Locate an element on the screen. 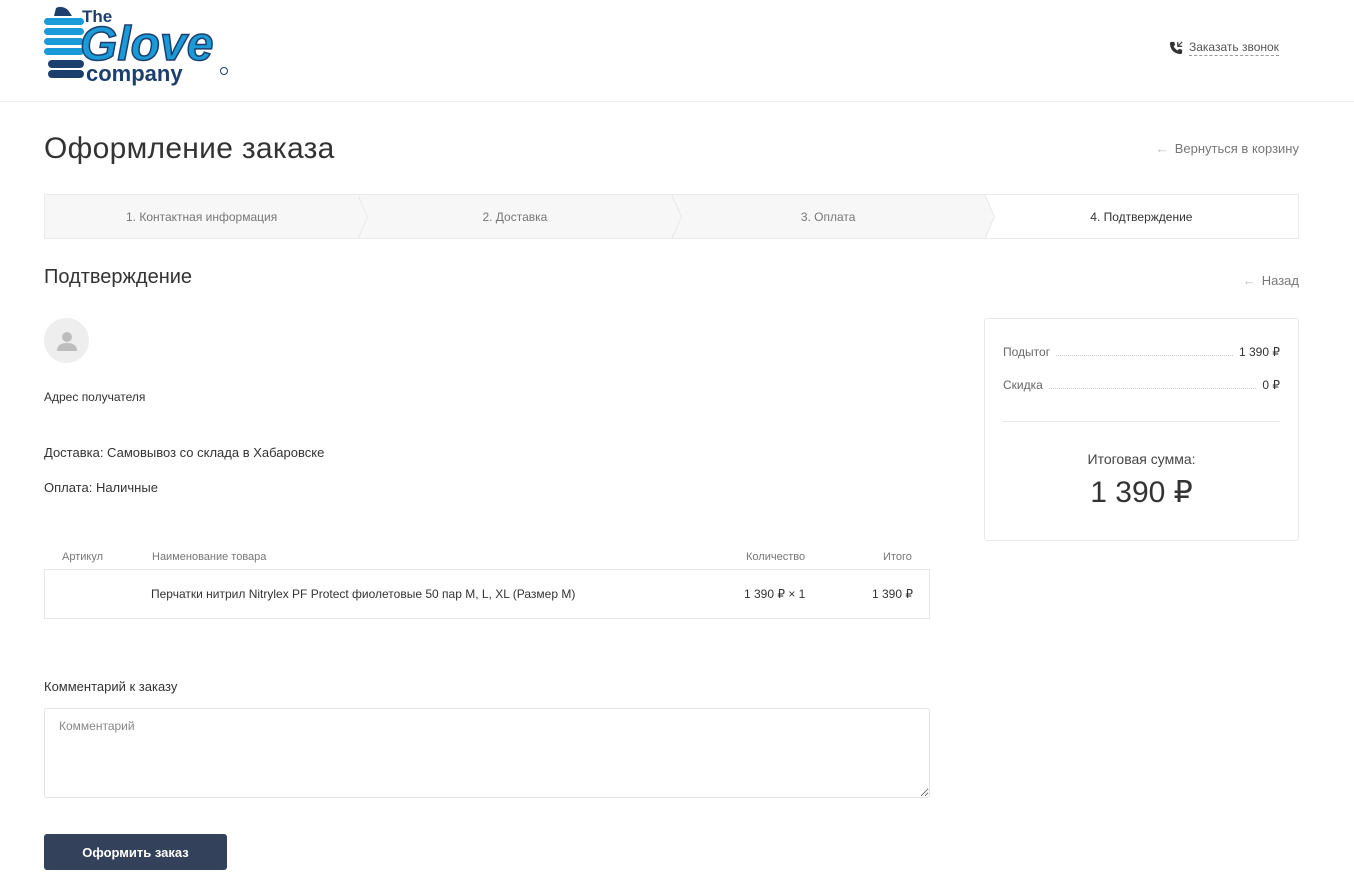 The height and width of the screenshot is (891, 1354). back-to-cart-link: ← Вернуться в корзину is located at coordinates (1227, 148).